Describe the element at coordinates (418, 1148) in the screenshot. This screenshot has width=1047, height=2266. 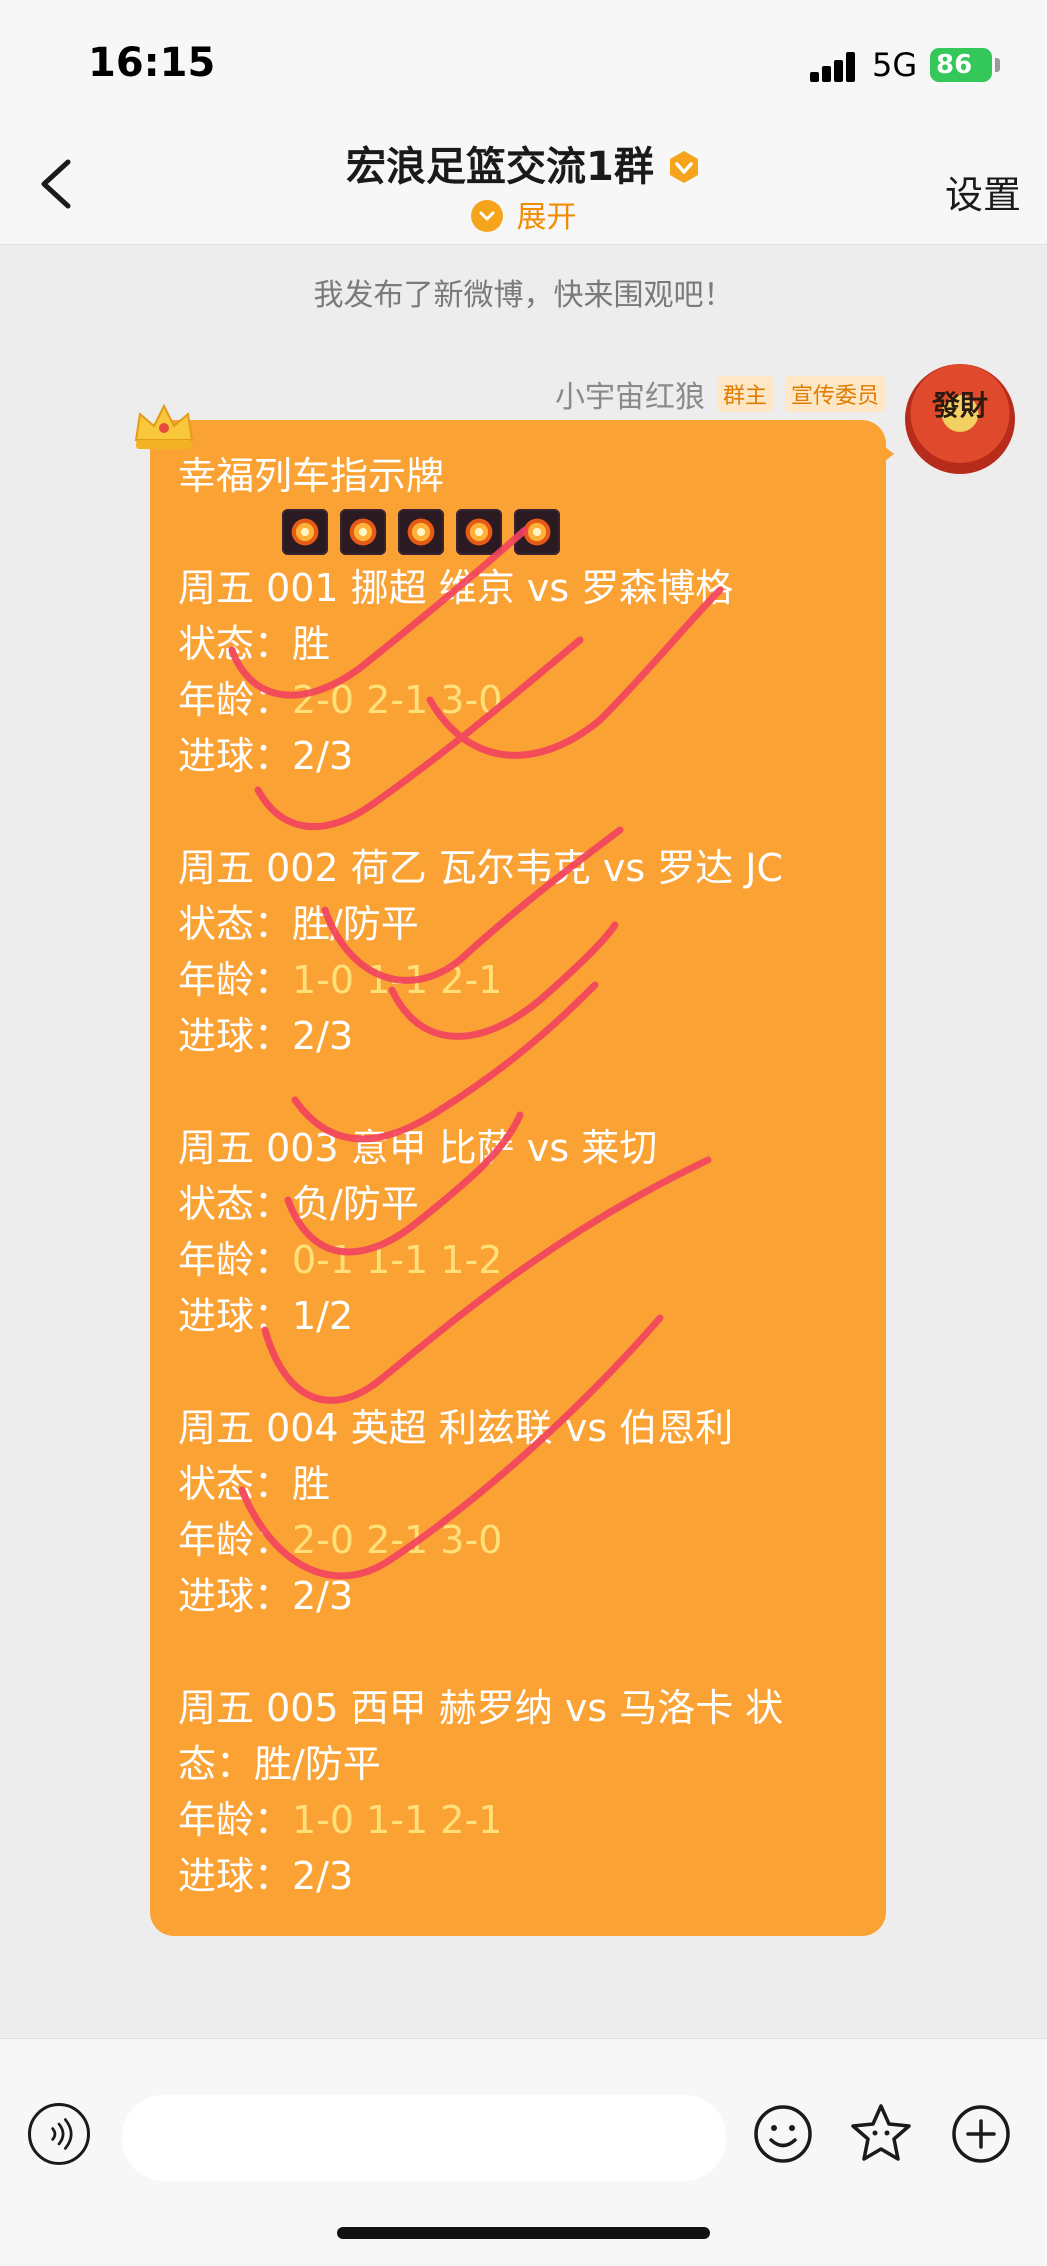
I see `match-header: 周五 003 意甲 比萨 vs 莱切` at that location.